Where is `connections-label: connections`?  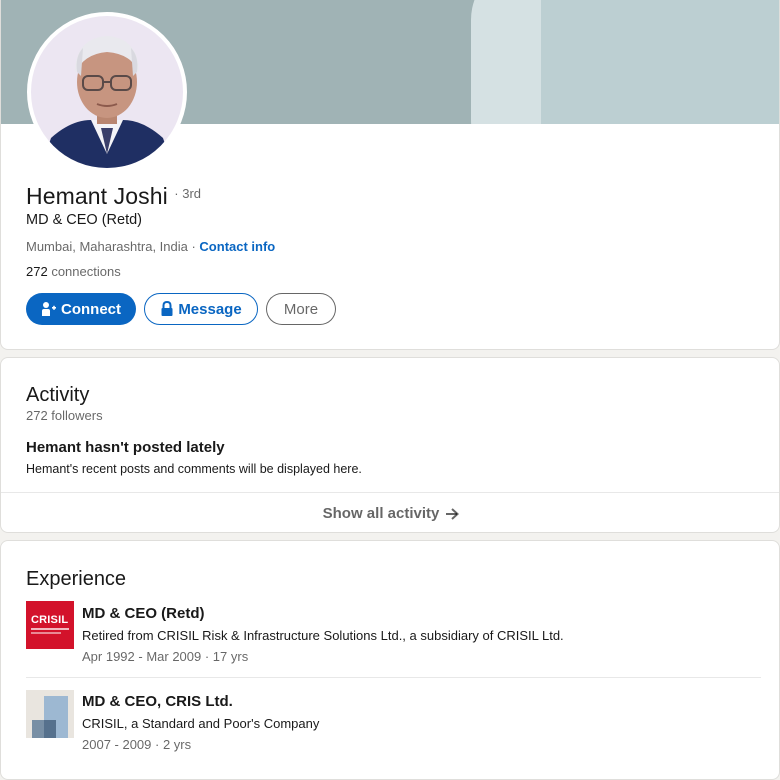
connections-label: connections is located at coordinates (84, 271).